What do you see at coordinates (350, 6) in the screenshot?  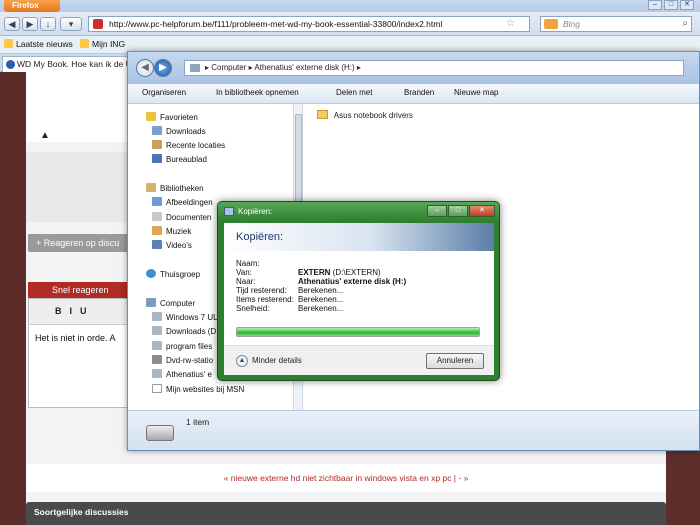 I see `browser-titlebar: Firefox – □ ✕` at bounding box center [350, 6].